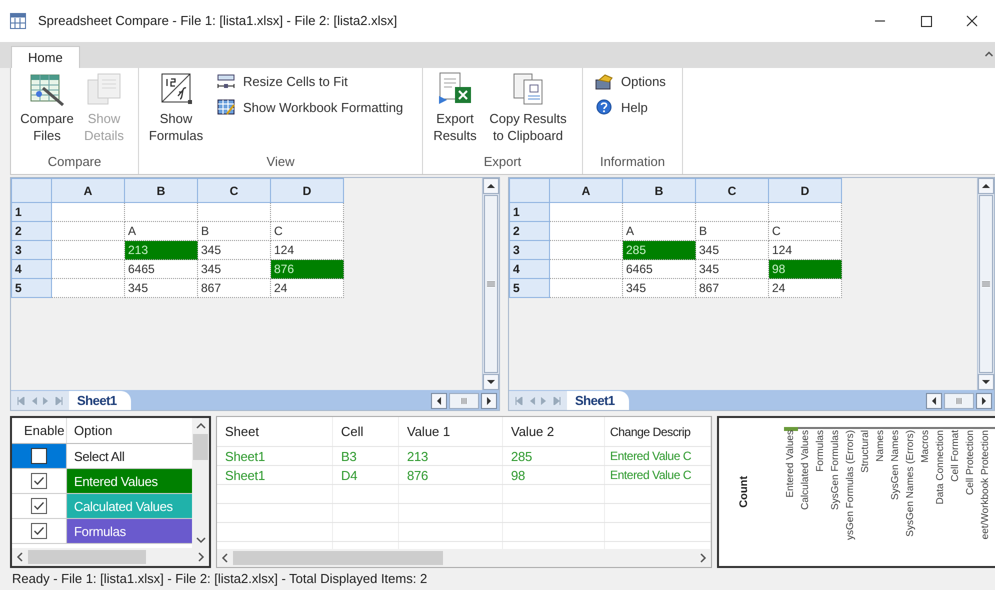 This screenshot has height=590, width=995. I want to click on column-header: Enable, so click(39, 430).